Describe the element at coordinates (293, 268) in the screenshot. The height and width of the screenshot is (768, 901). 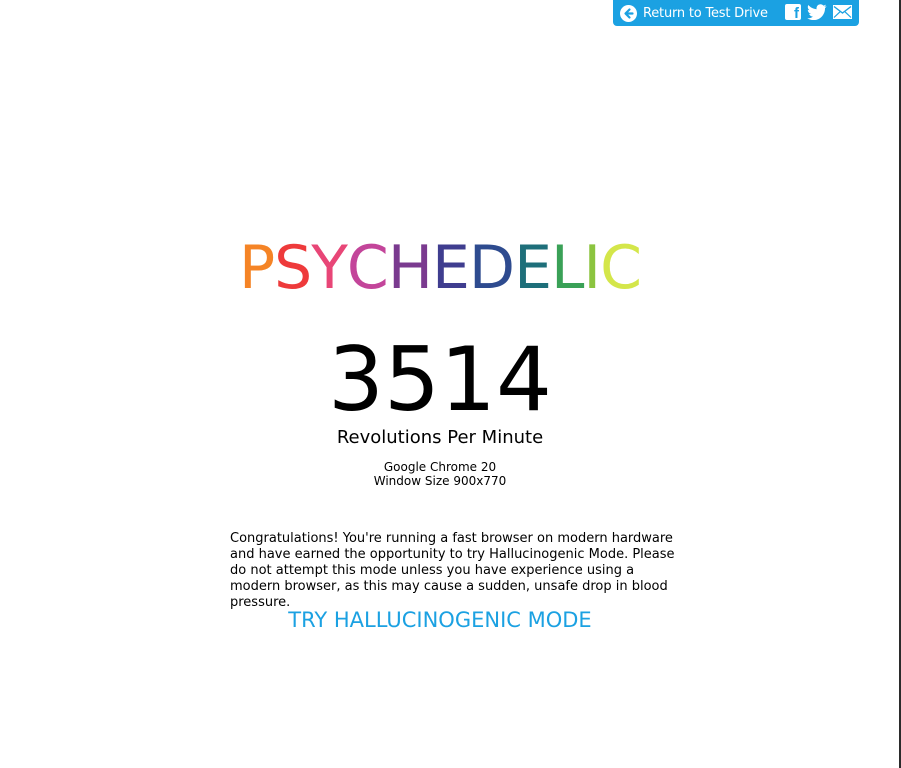
I see `title-letter: S` at that location.